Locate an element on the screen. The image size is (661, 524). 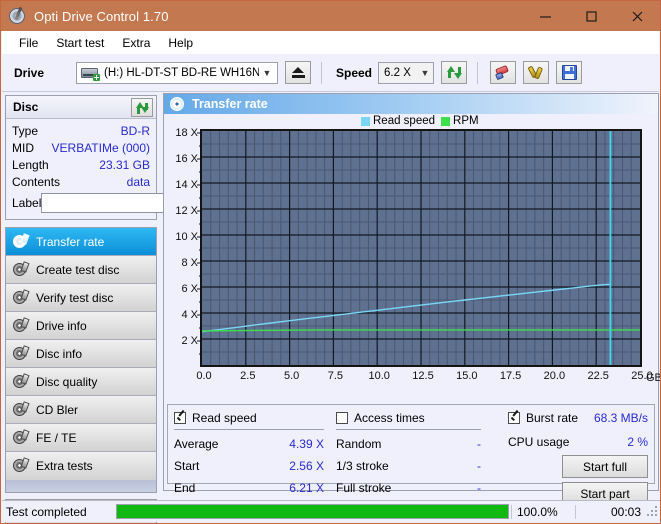
close-button is located at coordinates (637, 16).